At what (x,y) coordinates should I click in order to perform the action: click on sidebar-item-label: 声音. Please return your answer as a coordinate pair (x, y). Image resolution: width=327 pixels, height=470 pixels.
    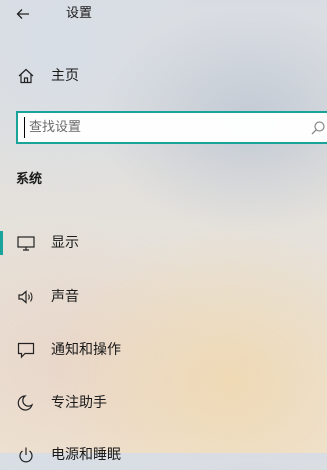
    Looking at the image, I should click on (65, 297).